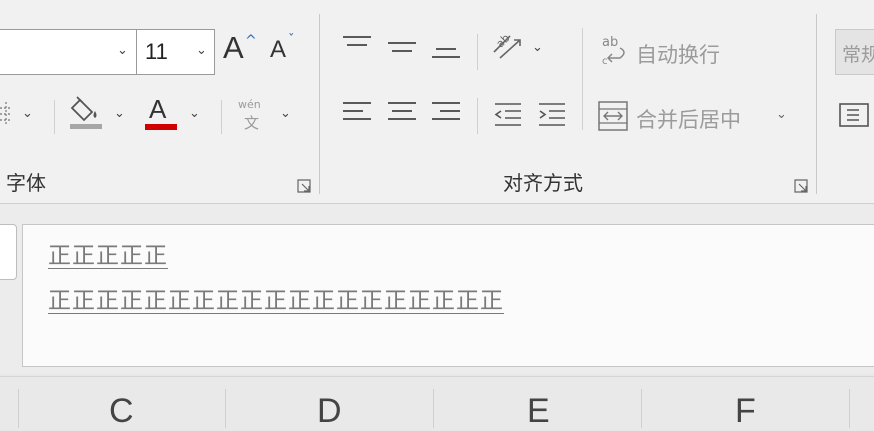 This screenshot has height=431, width=874. I want to click on bottom-align-icon, so click(446, 56).